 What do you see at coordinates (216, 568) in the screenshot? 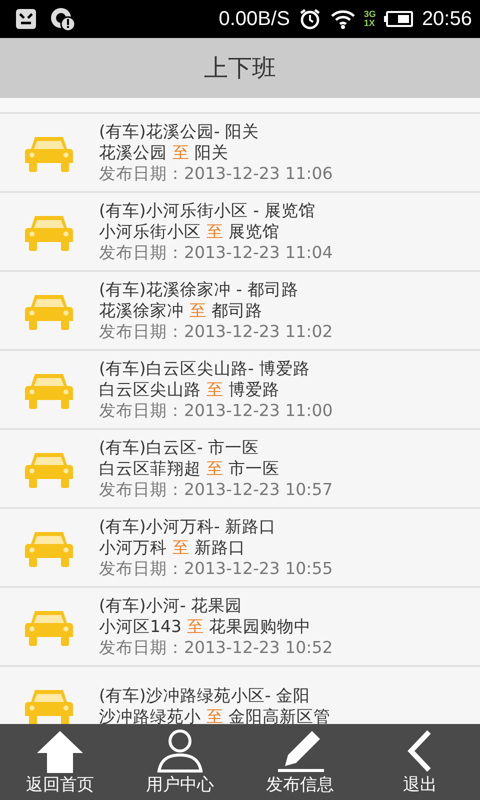
I see `publish-date: 发布日期：2013-12-23 10:55` at bounding box center [216, 568].